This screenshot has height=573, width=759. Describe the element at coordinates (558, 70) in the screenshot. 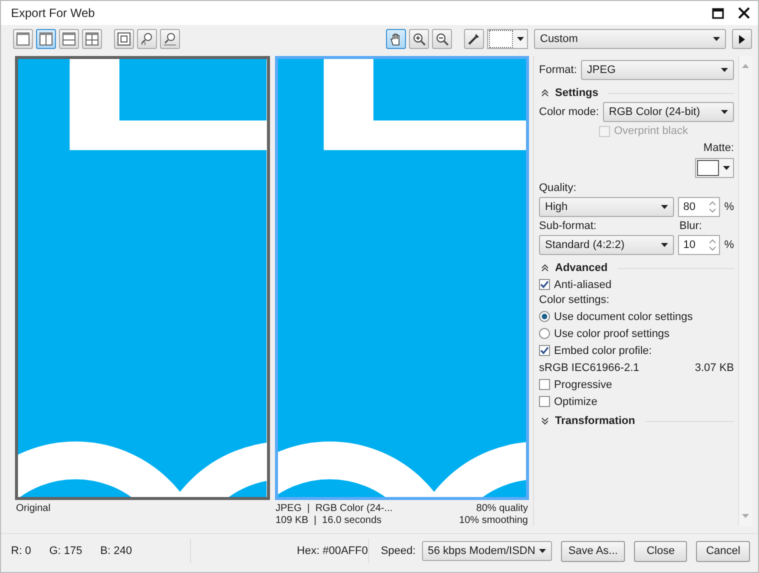

I see `field-label: Format:` at that location.